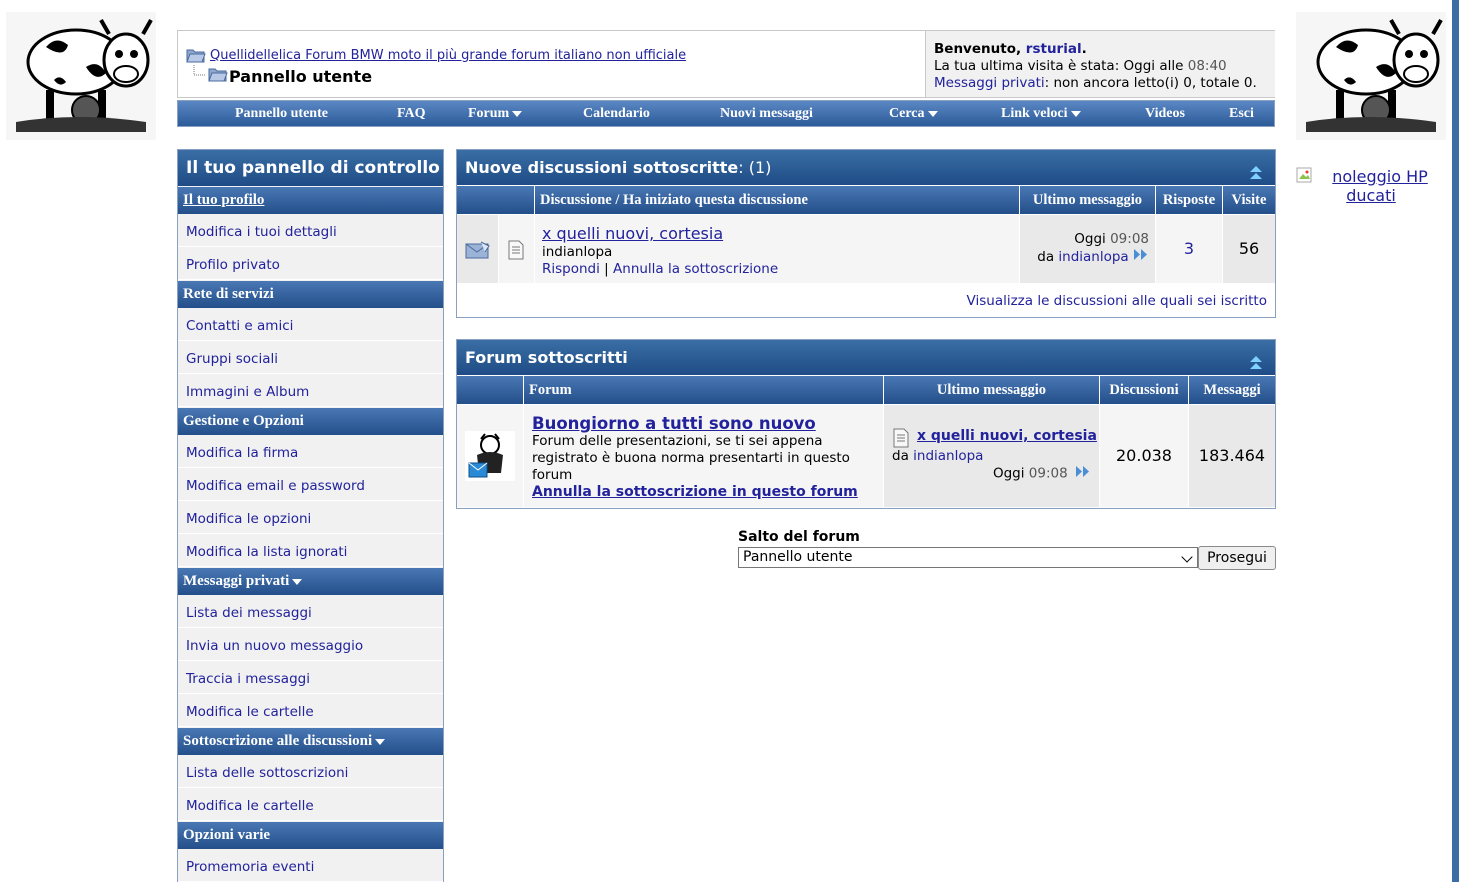  I want to click on sidebar-head-label: Sottoscrizione alle discussioni, so click(278, 741).